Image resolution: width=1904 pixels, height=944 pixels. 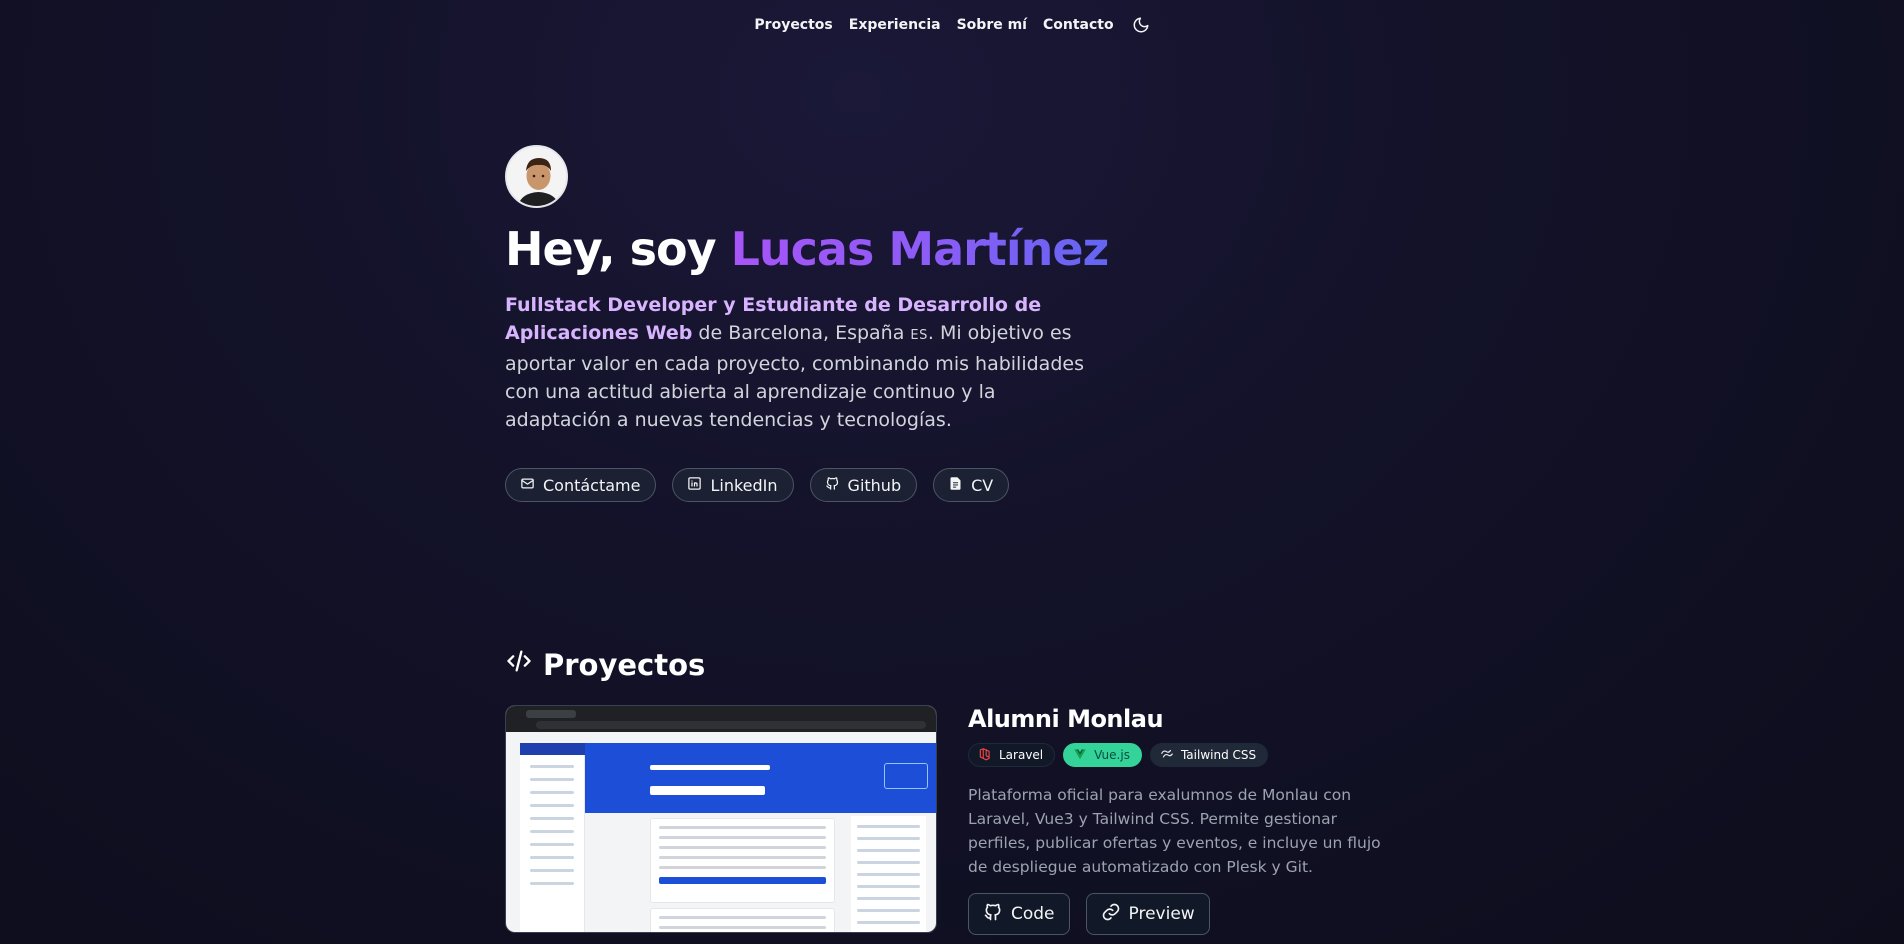 I want to click on github-button-label: Github, so click(x=874, y=485).